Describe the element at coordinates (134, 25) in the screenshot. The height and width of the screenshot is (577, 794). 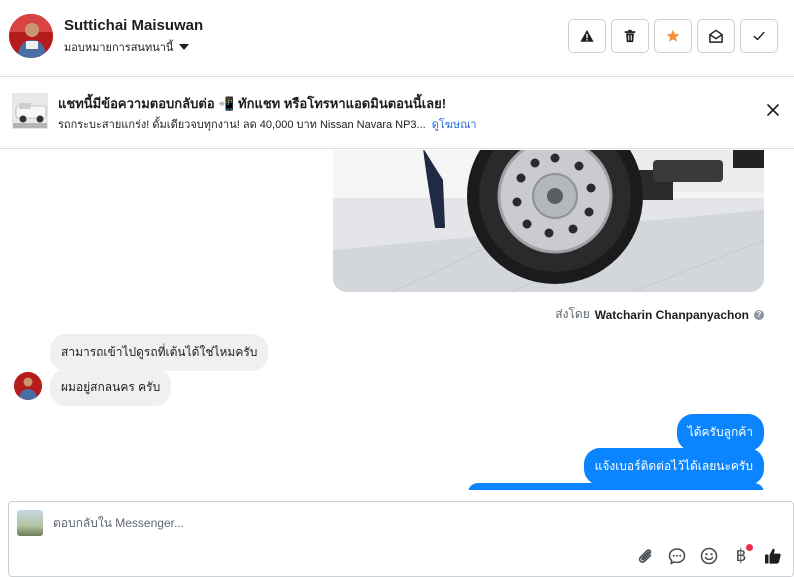
I see `contact-name: Suttichai Maisuwan` at that location.